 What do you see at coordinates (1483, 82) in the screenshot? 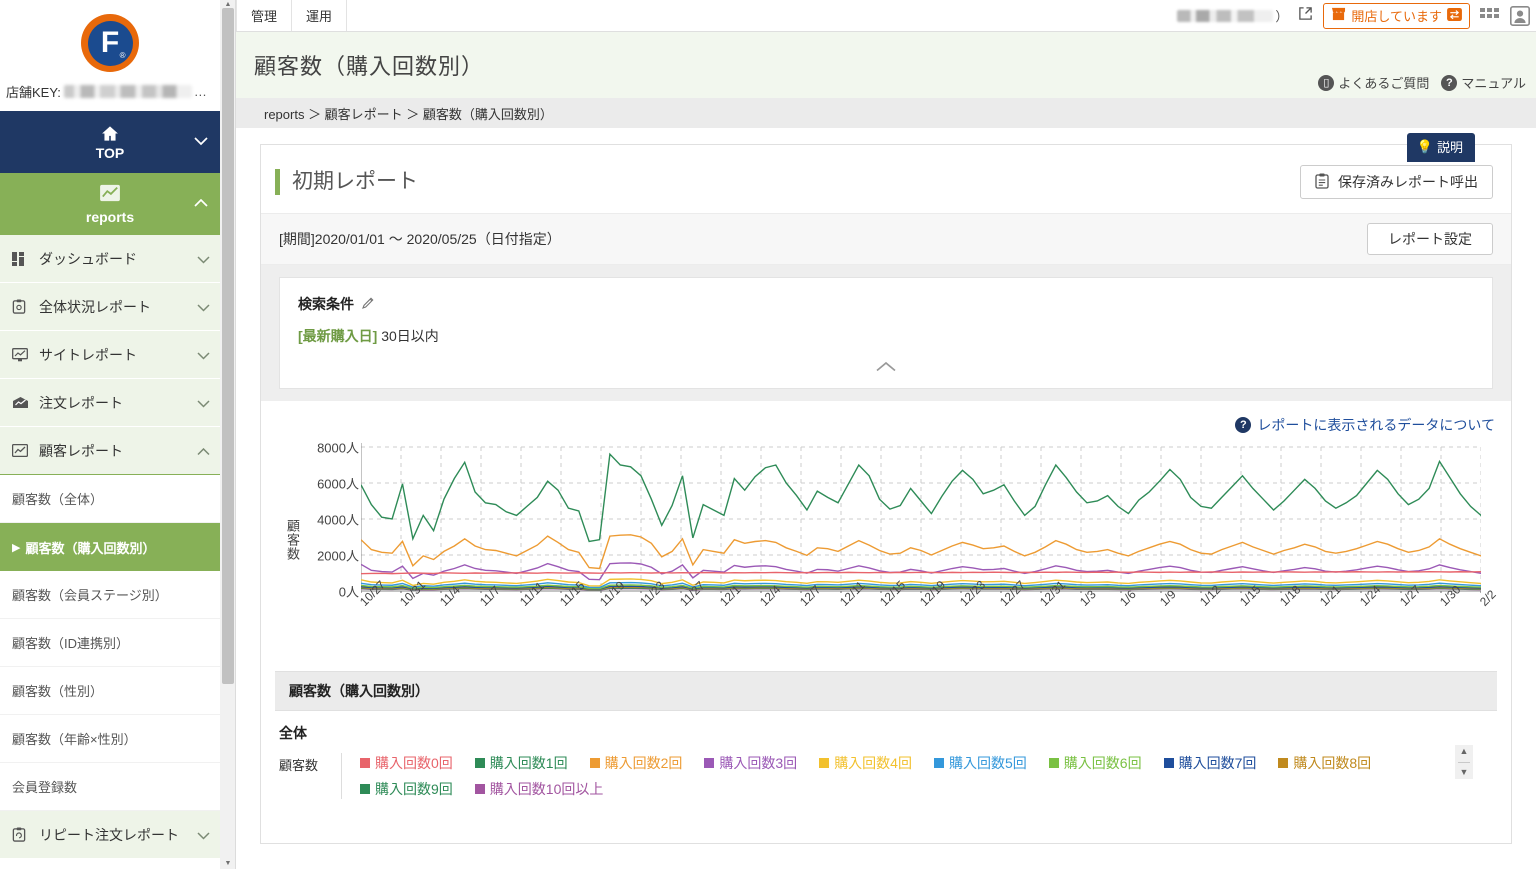
I see `manual-link: ? マニュアル` at bounding box center [1483, 82].